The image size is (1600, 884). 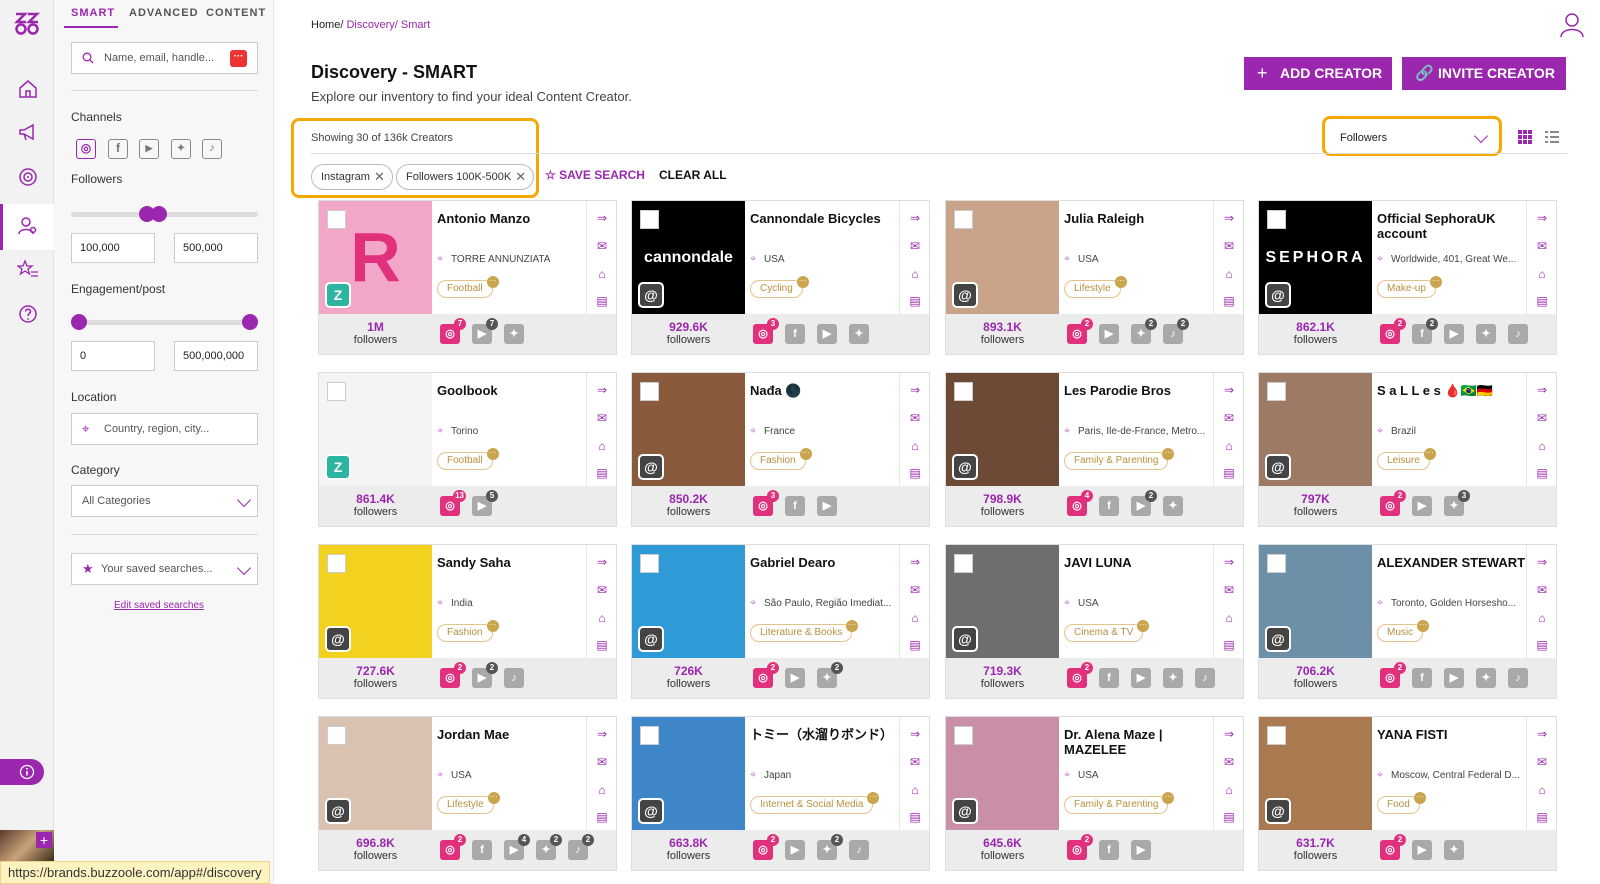 I want to click on creator-name: Gabriel Dearo, so click(x=825, y=562).